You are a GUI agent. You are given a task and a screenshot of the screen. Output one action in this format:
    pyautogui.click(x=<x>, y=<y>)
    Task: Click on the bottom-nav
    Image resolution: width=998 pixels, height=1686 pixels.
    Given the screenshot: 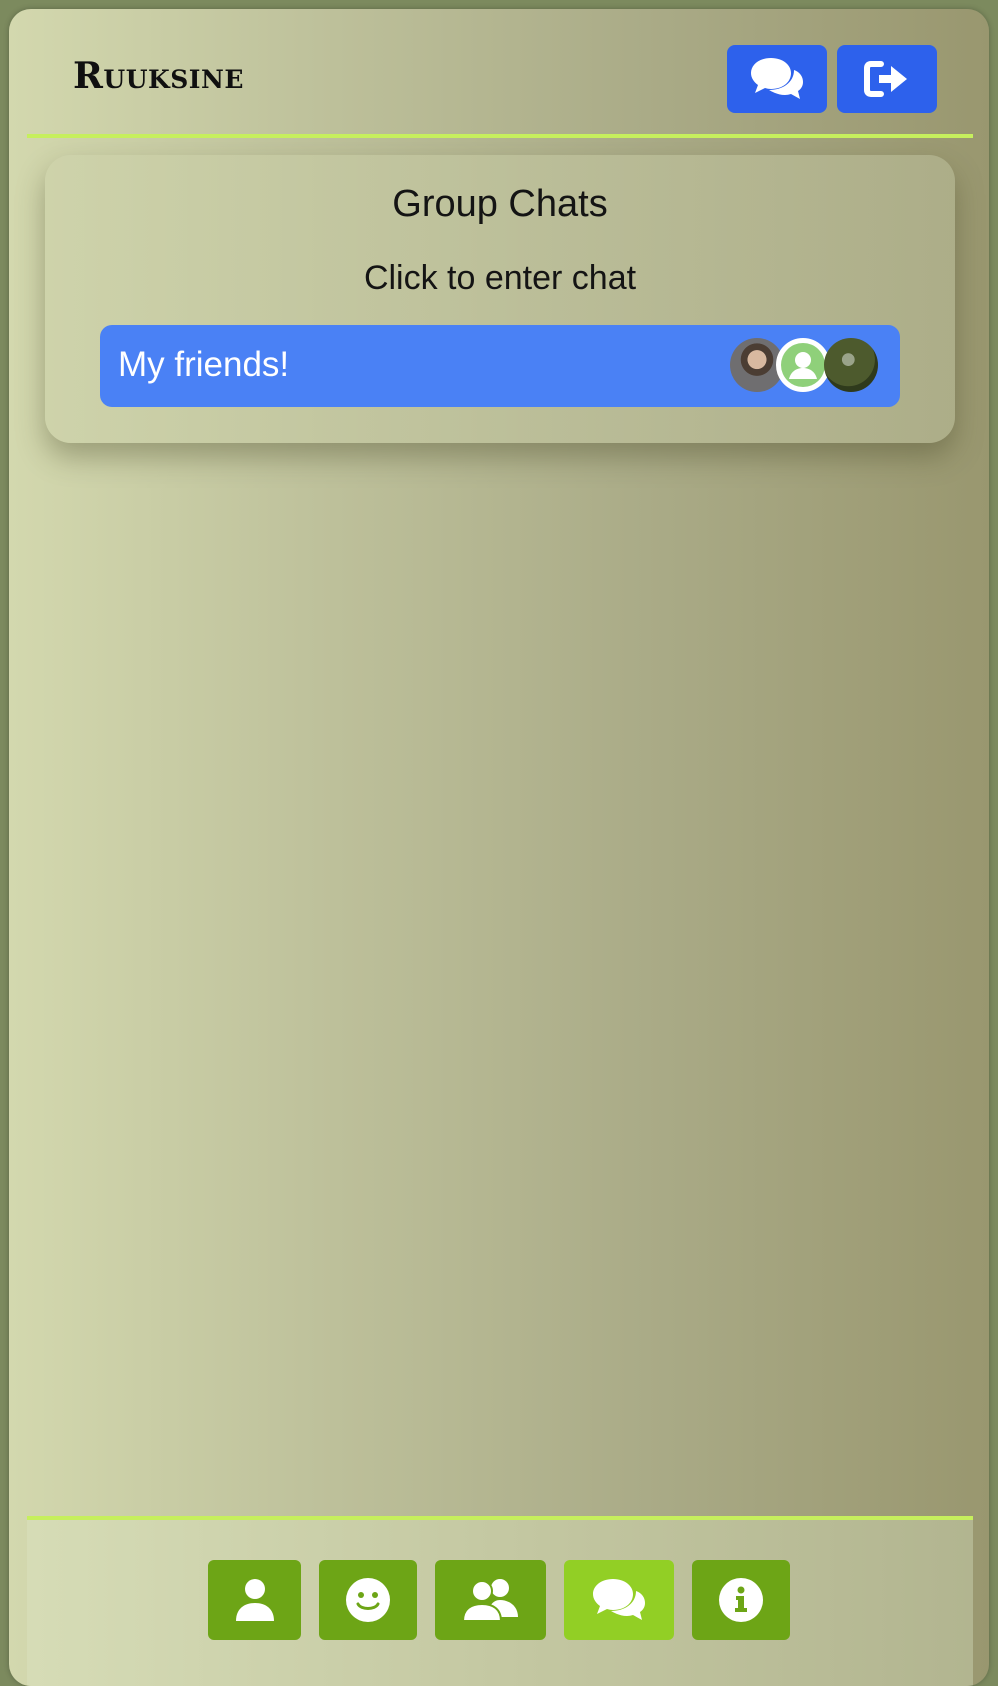 What is the action you would take?
    pyautogui.click(x=500, y=1601)
    